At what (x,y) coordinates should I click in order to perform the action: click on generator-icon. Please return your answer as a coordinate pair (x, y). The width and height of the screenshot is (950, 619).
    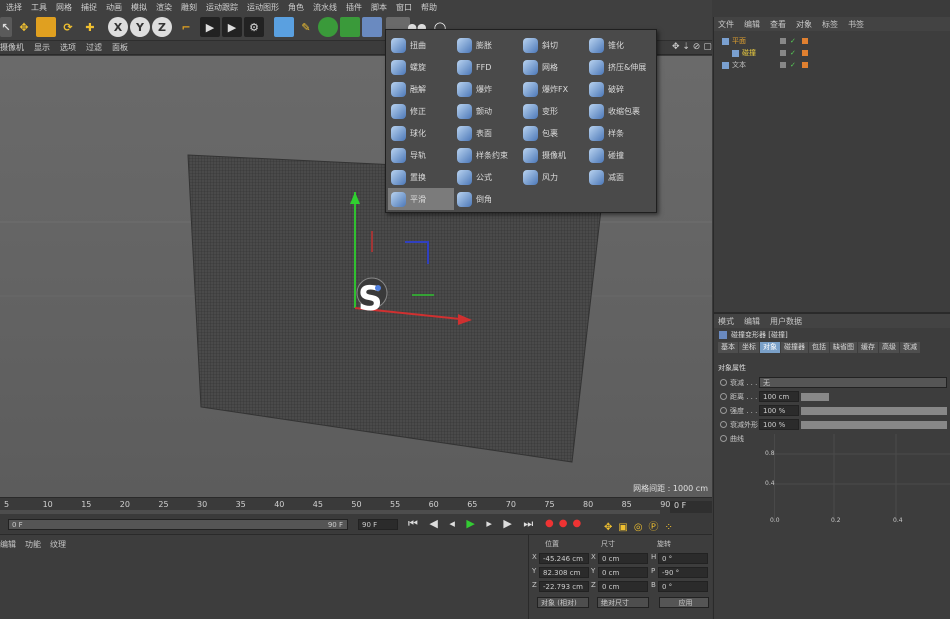
    Looking at the image, I should click on (350, 27).